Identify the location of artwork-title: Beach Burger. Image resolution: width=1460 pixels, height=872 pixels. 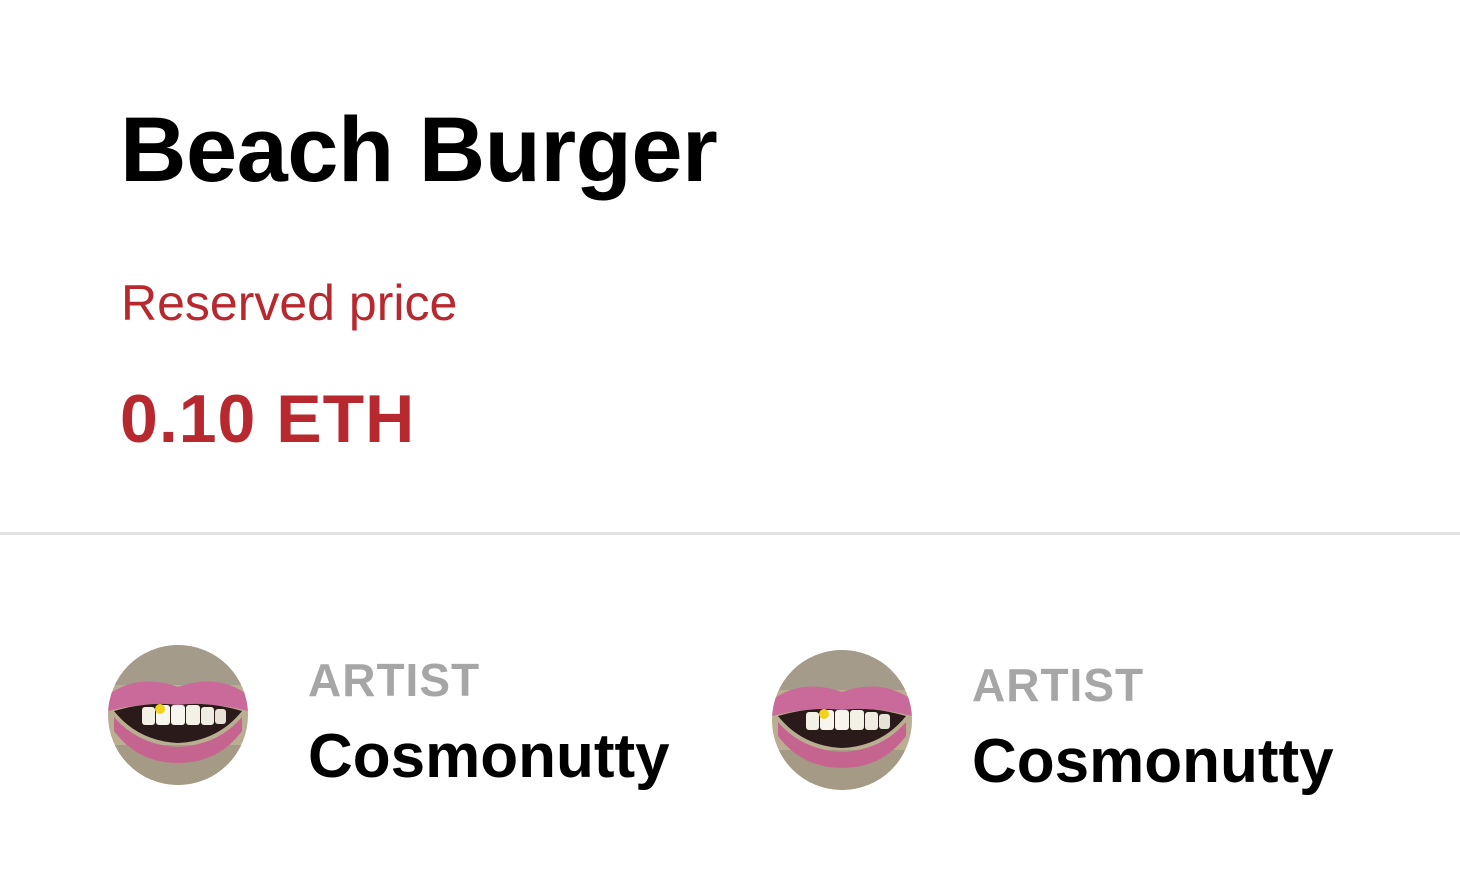
(419, 150).